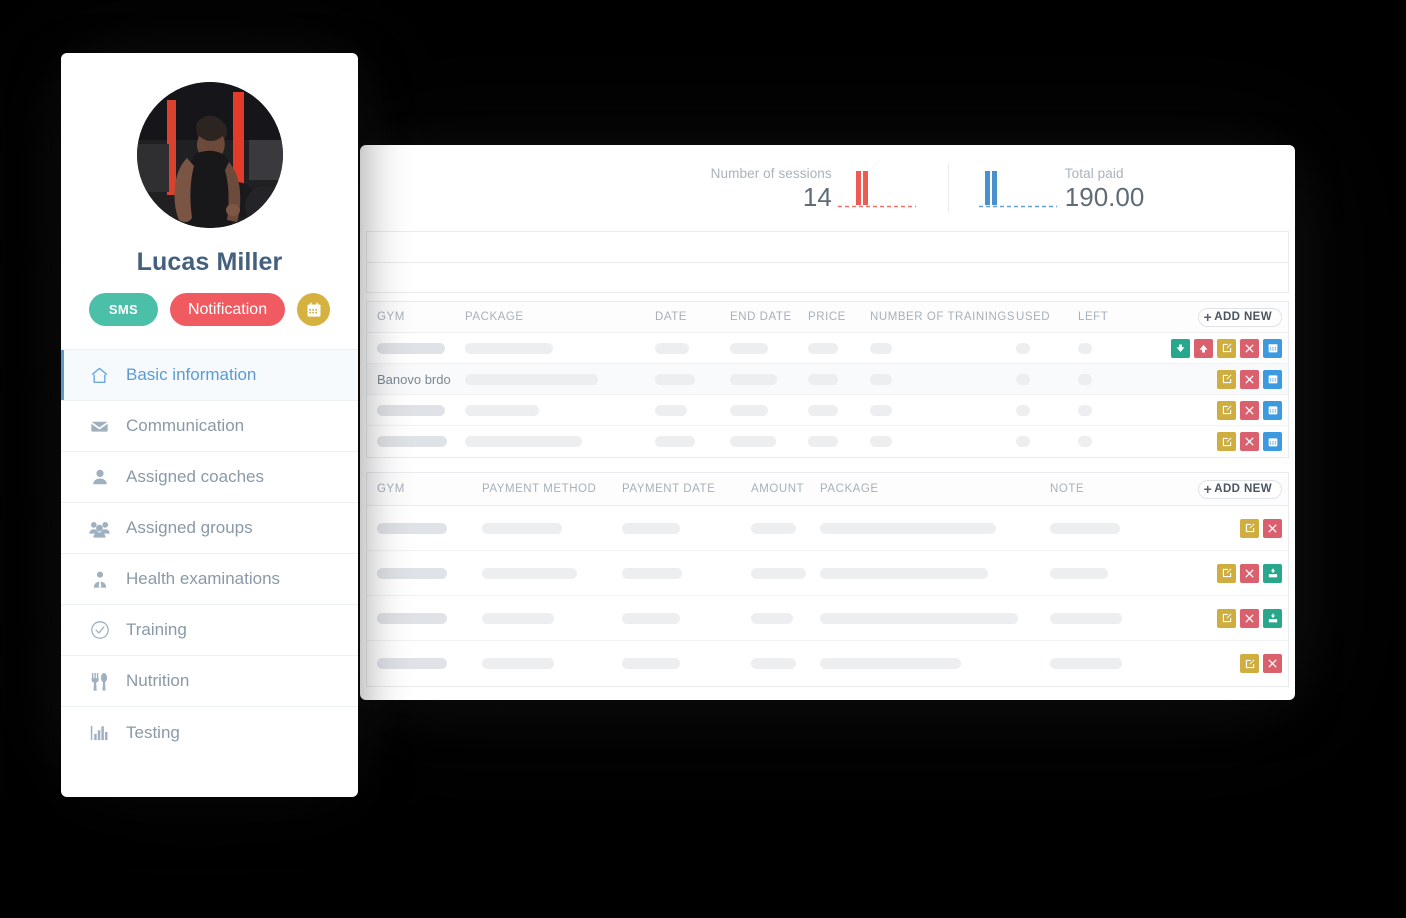  I want to click on sidebar-item-assigned-groups: Assigned groups, so click(209, 528).